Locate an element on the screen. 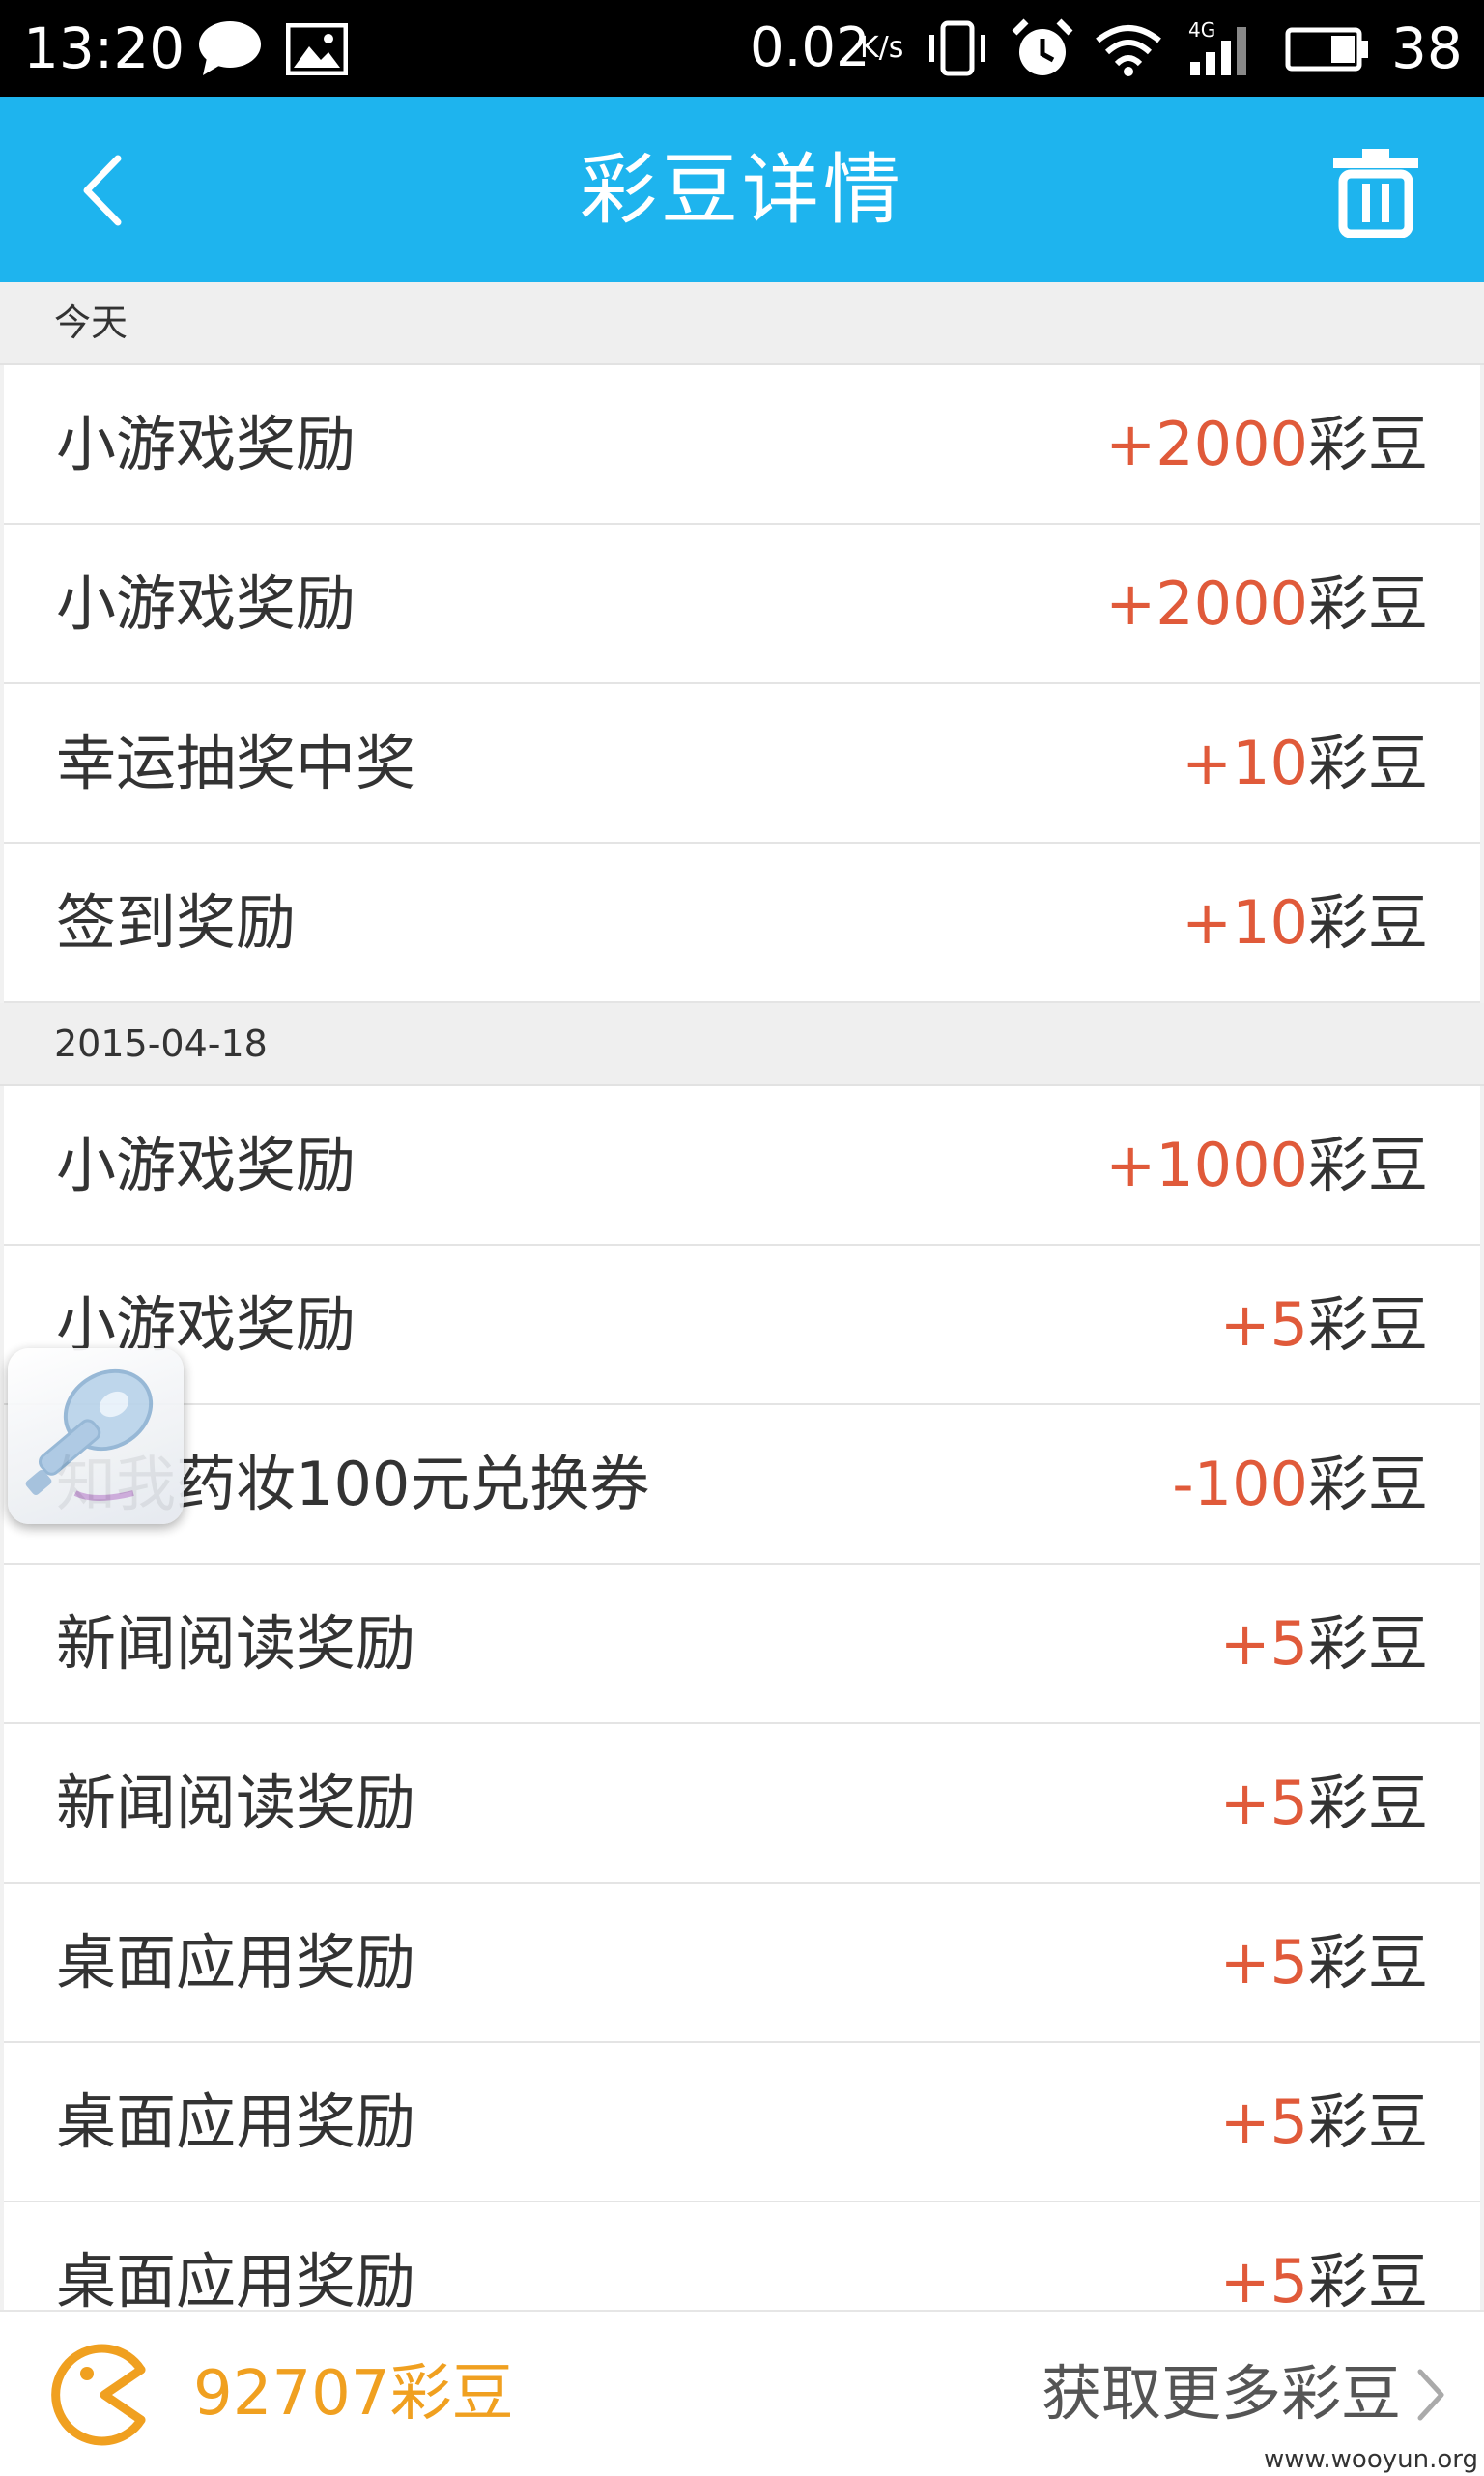  item-amount: +1000彩豆 is located at coordinates (1267, 1165).